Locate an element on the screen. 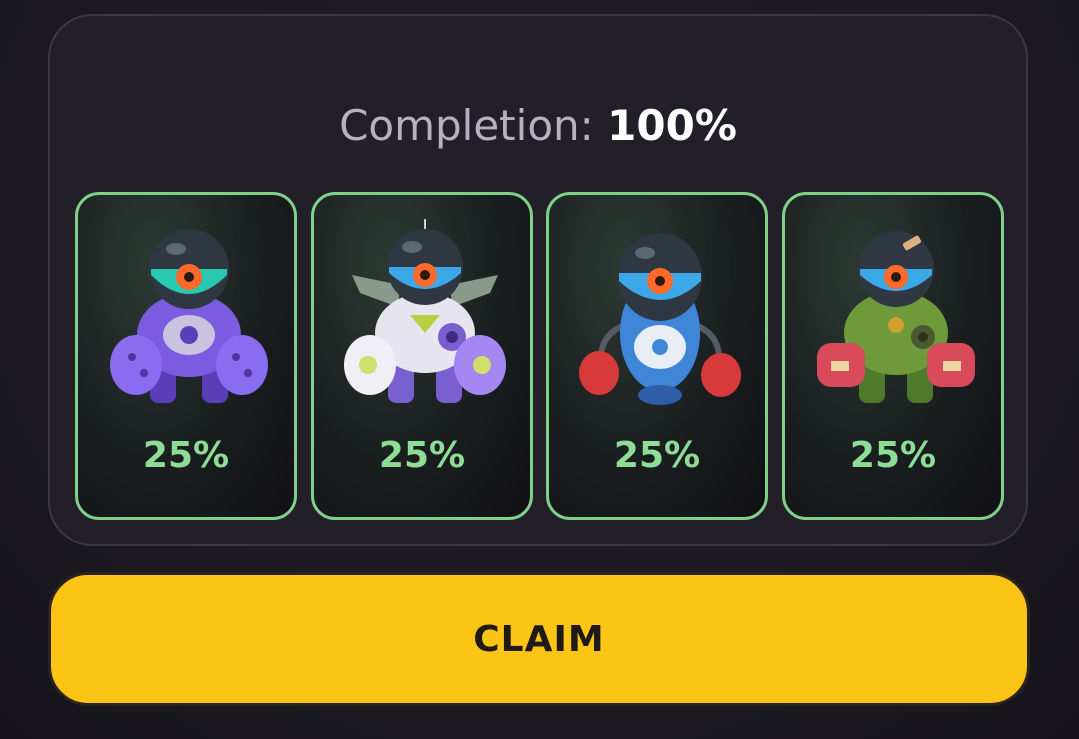 Image resolution: width=1079 pixels, height=739 pixels. green-red-mech-robot-icon is located at coordinates (896, 317).